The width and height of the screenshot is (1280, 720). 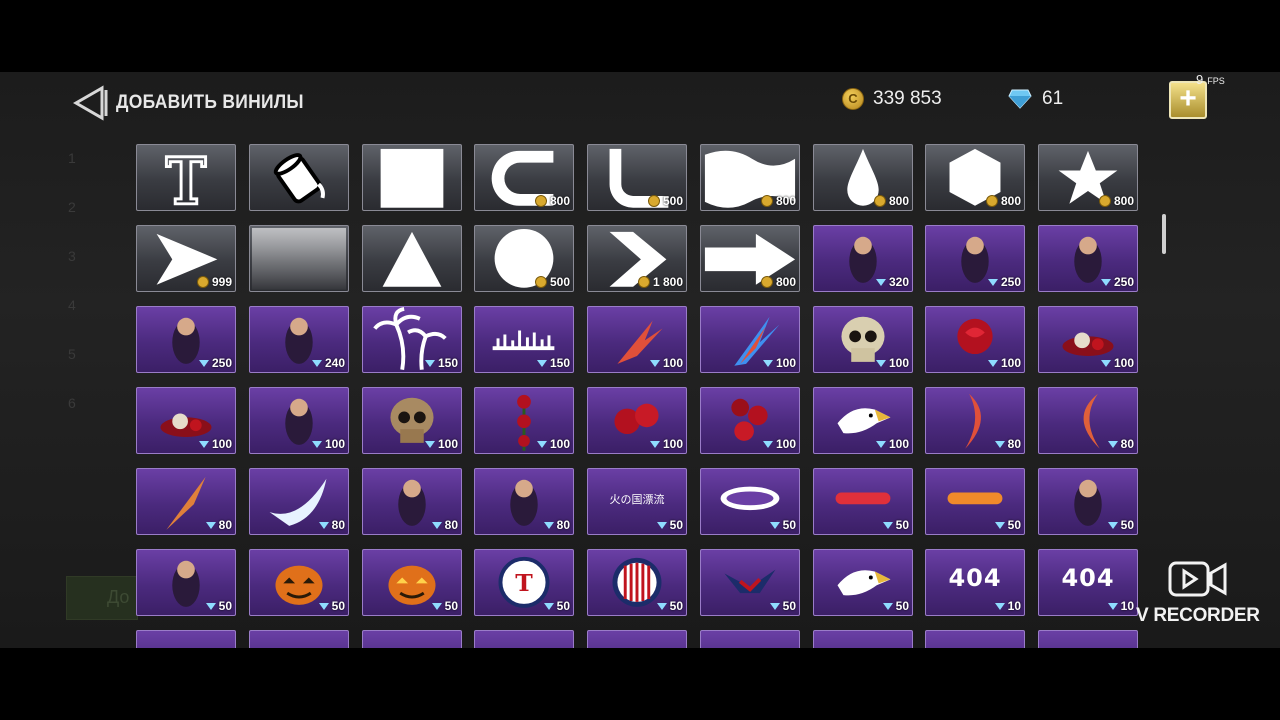 I want to click on price-value: 500, so click(x=559, y=282).